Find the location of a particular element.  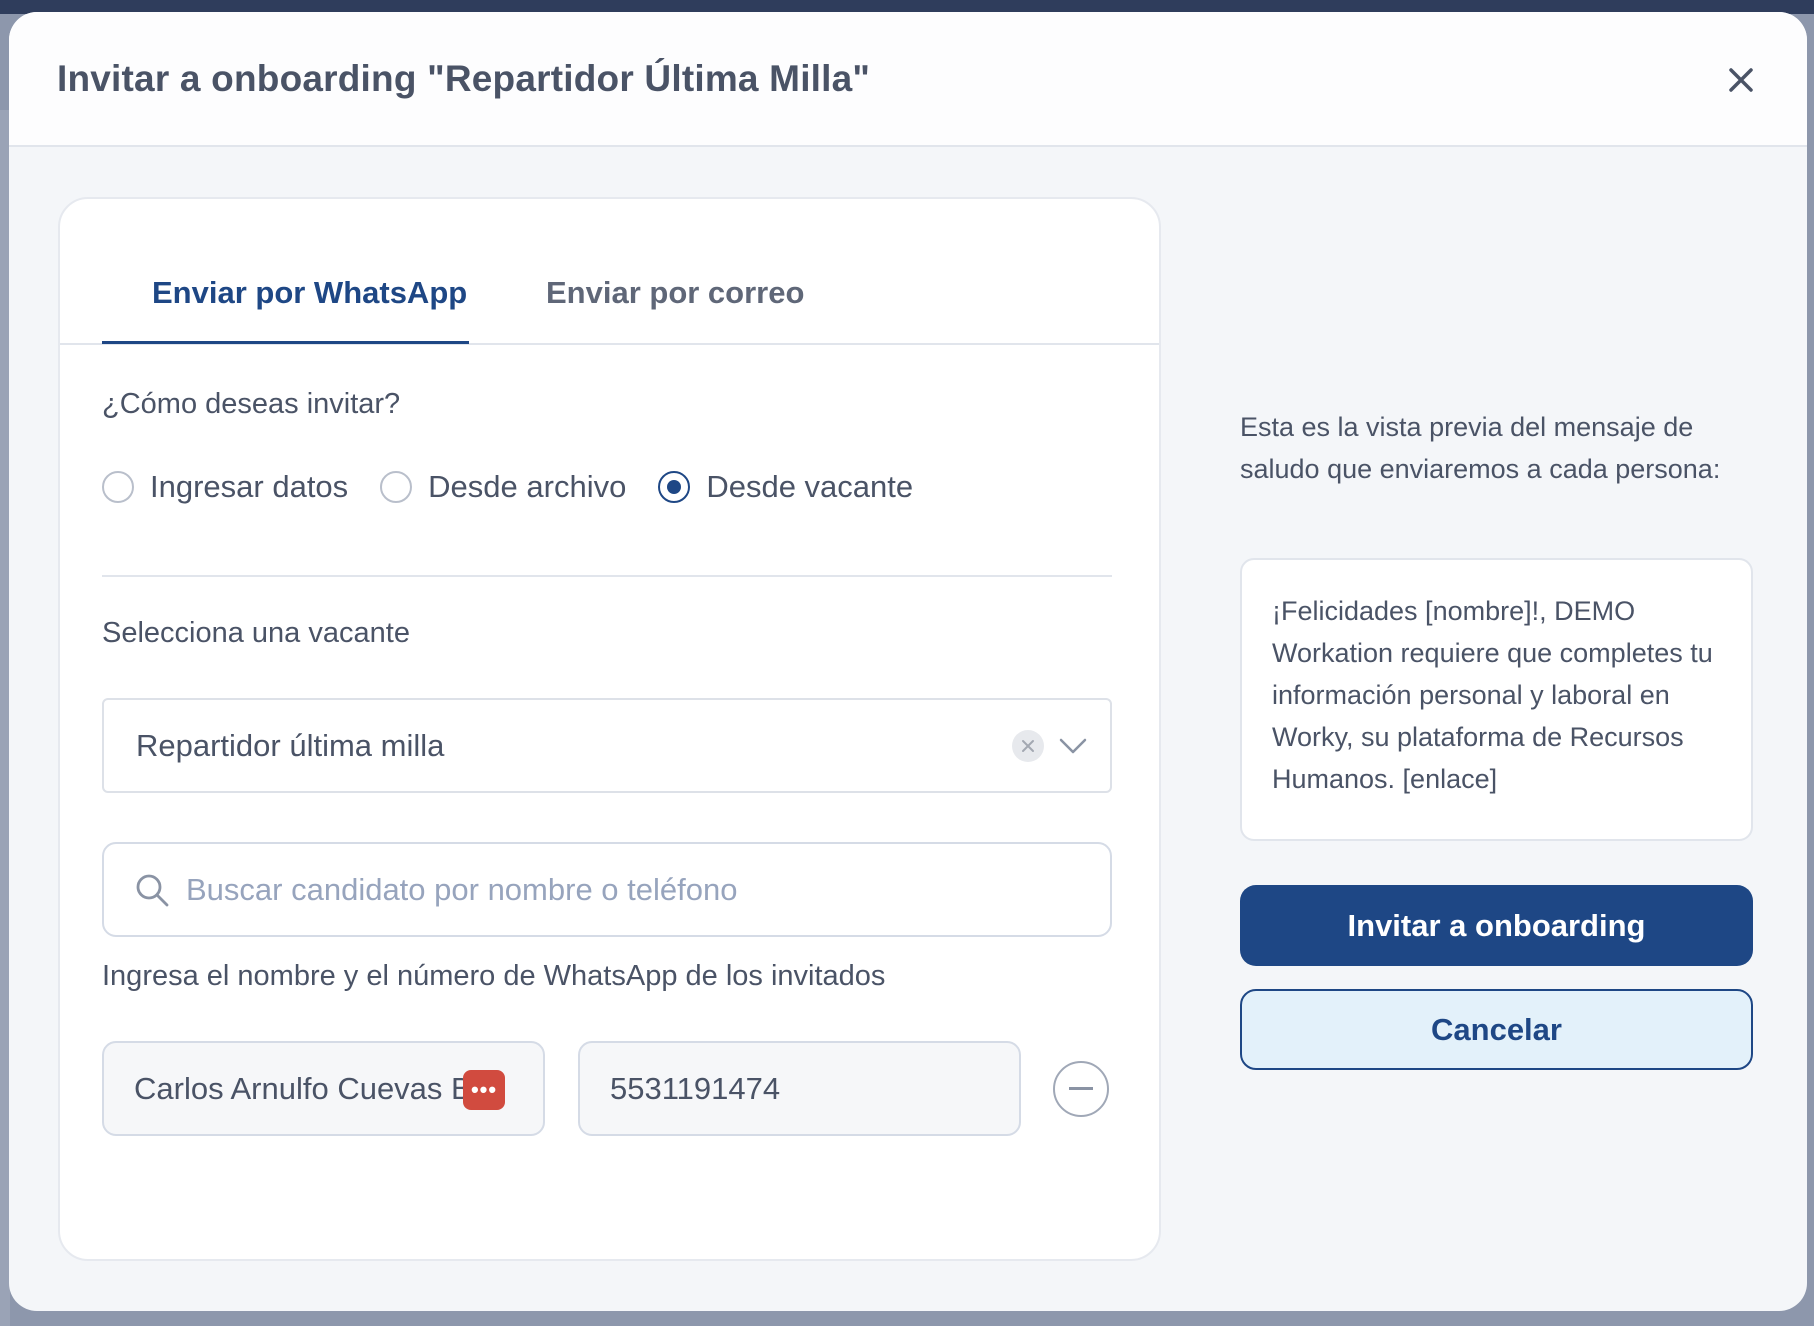

tab-whatsapp: Enviar por WhatsApp is located at coordinates (309, 293).